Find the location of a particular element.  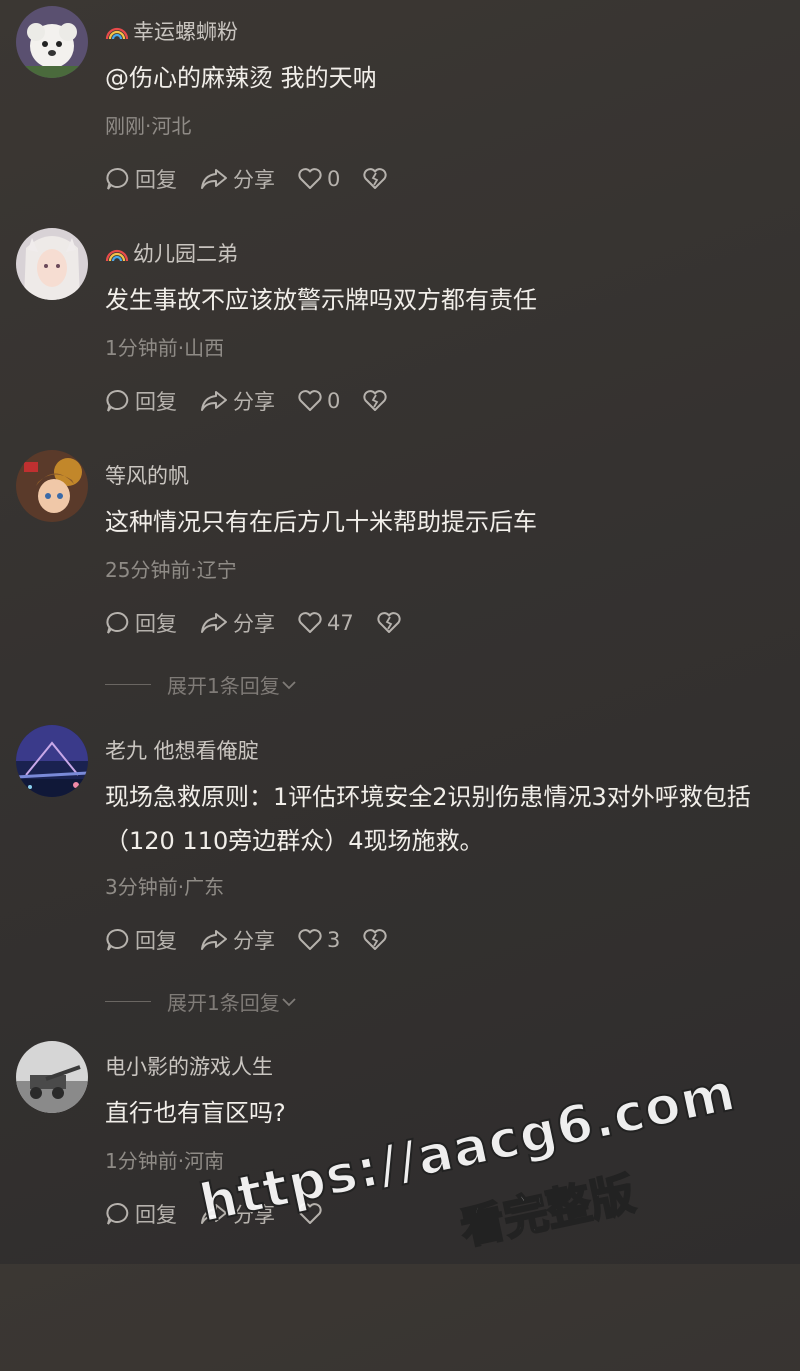

comment-text: 直行也有盲区吗? is located at coordinates (195, 1113).